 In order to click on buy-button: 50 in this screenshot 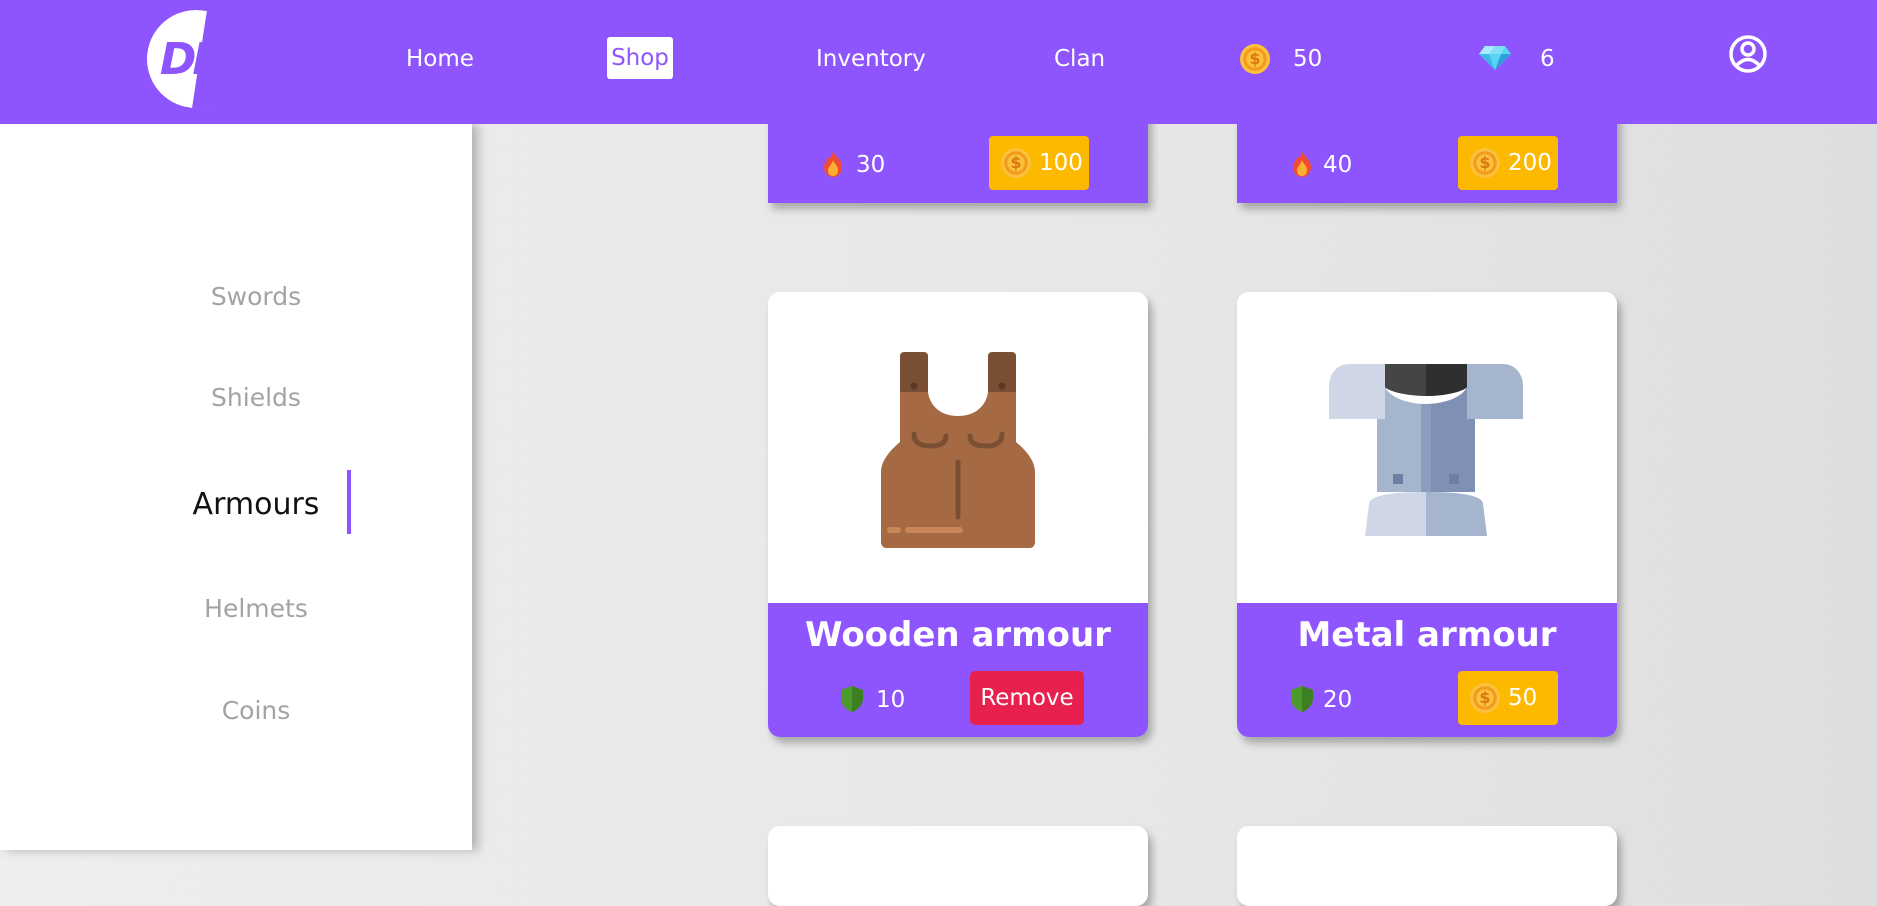, I will do `click(1508, 698)`.